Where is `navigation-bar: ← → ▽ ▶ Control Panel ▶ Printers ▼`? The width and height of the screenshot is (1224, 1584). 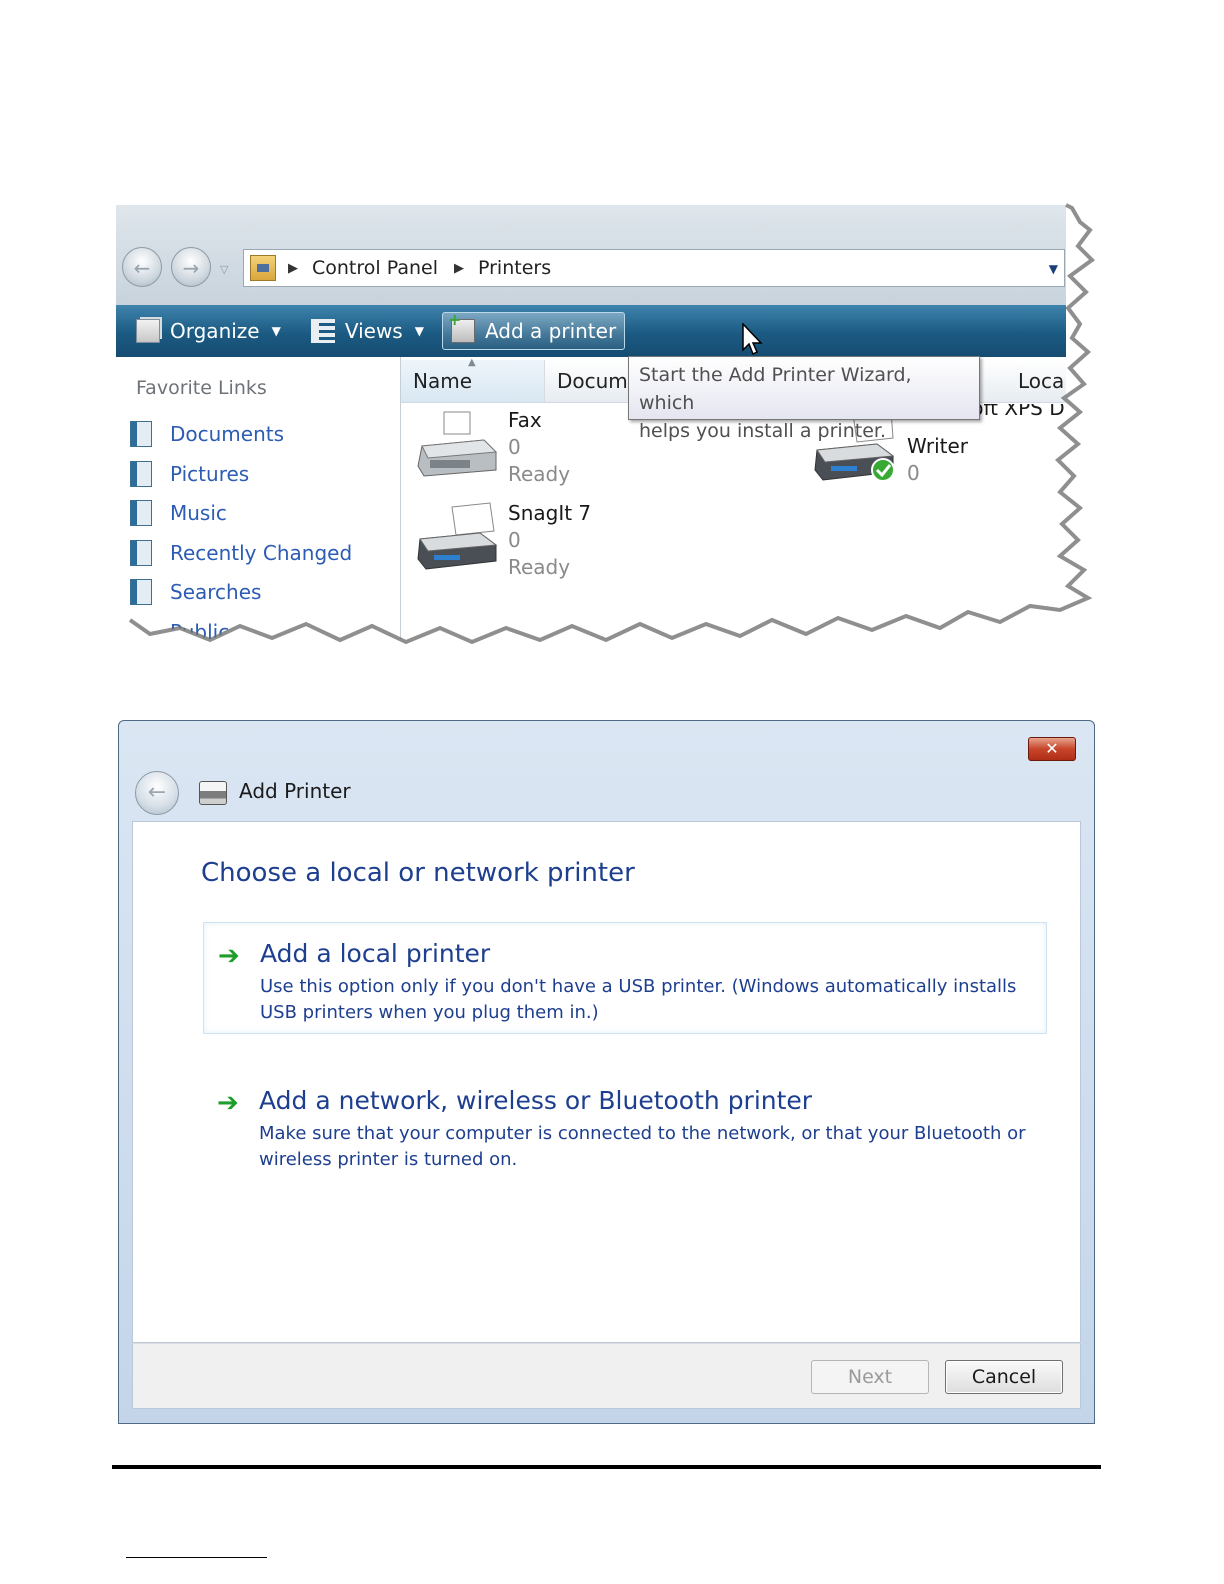 navigation-bar: ← → ▽ ▶ Control Panel ▶ Printers ▼ is located at coordinates (591, 255).